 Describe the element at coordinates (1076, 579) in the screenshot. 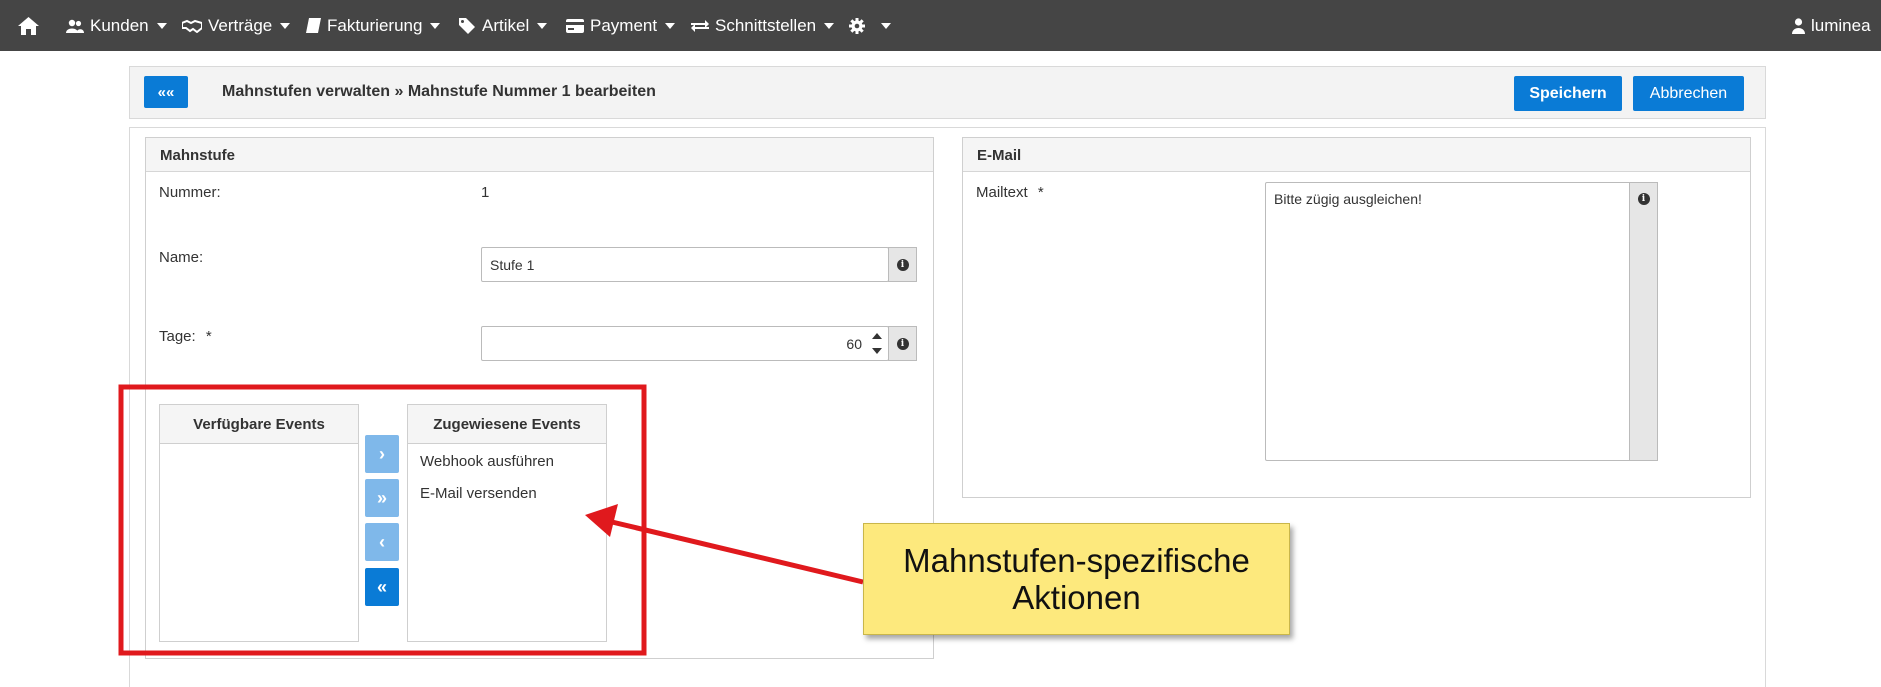

I see `annotation-callout: Mahnstufen-spezifische Aktionen` at that location.